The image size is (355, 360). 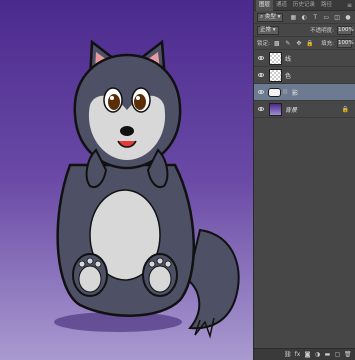 I want to click on layer-name: 色, so click(x=288, y=76).